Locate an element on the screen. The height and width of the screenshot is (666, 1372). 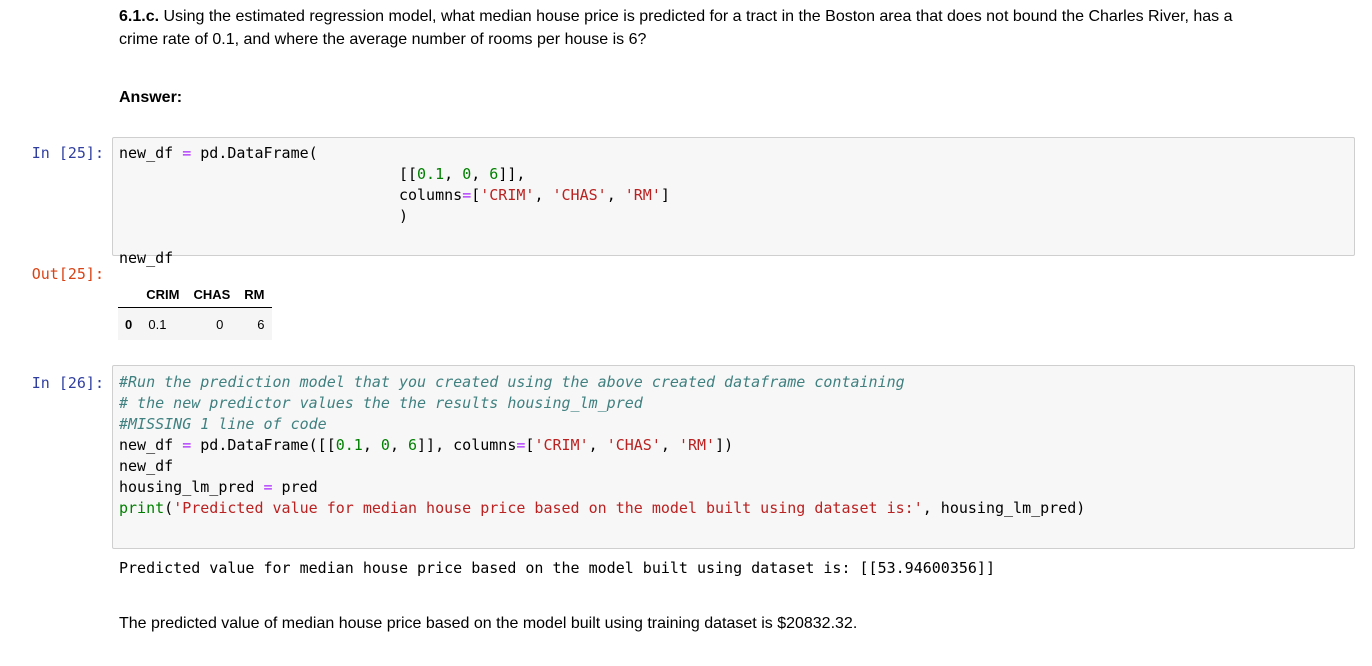
index-header is located at coordinates (129, 295).